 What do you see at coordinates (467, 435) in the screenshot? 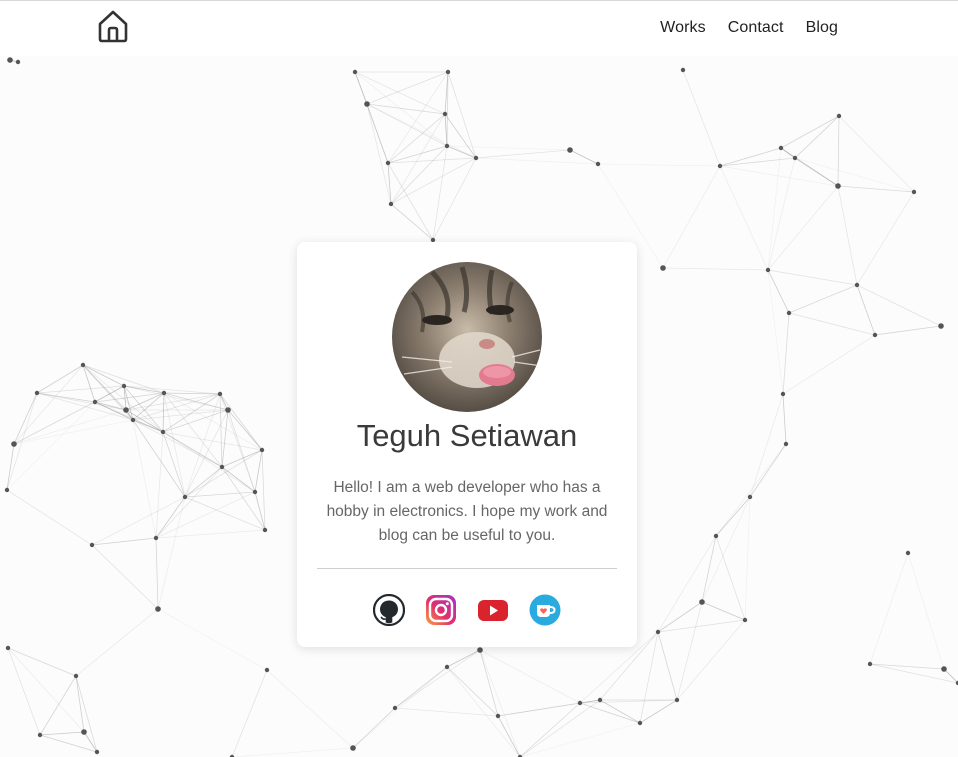
I see `profile-name: Teguh Setiawan` at bounding box center [467, 435].